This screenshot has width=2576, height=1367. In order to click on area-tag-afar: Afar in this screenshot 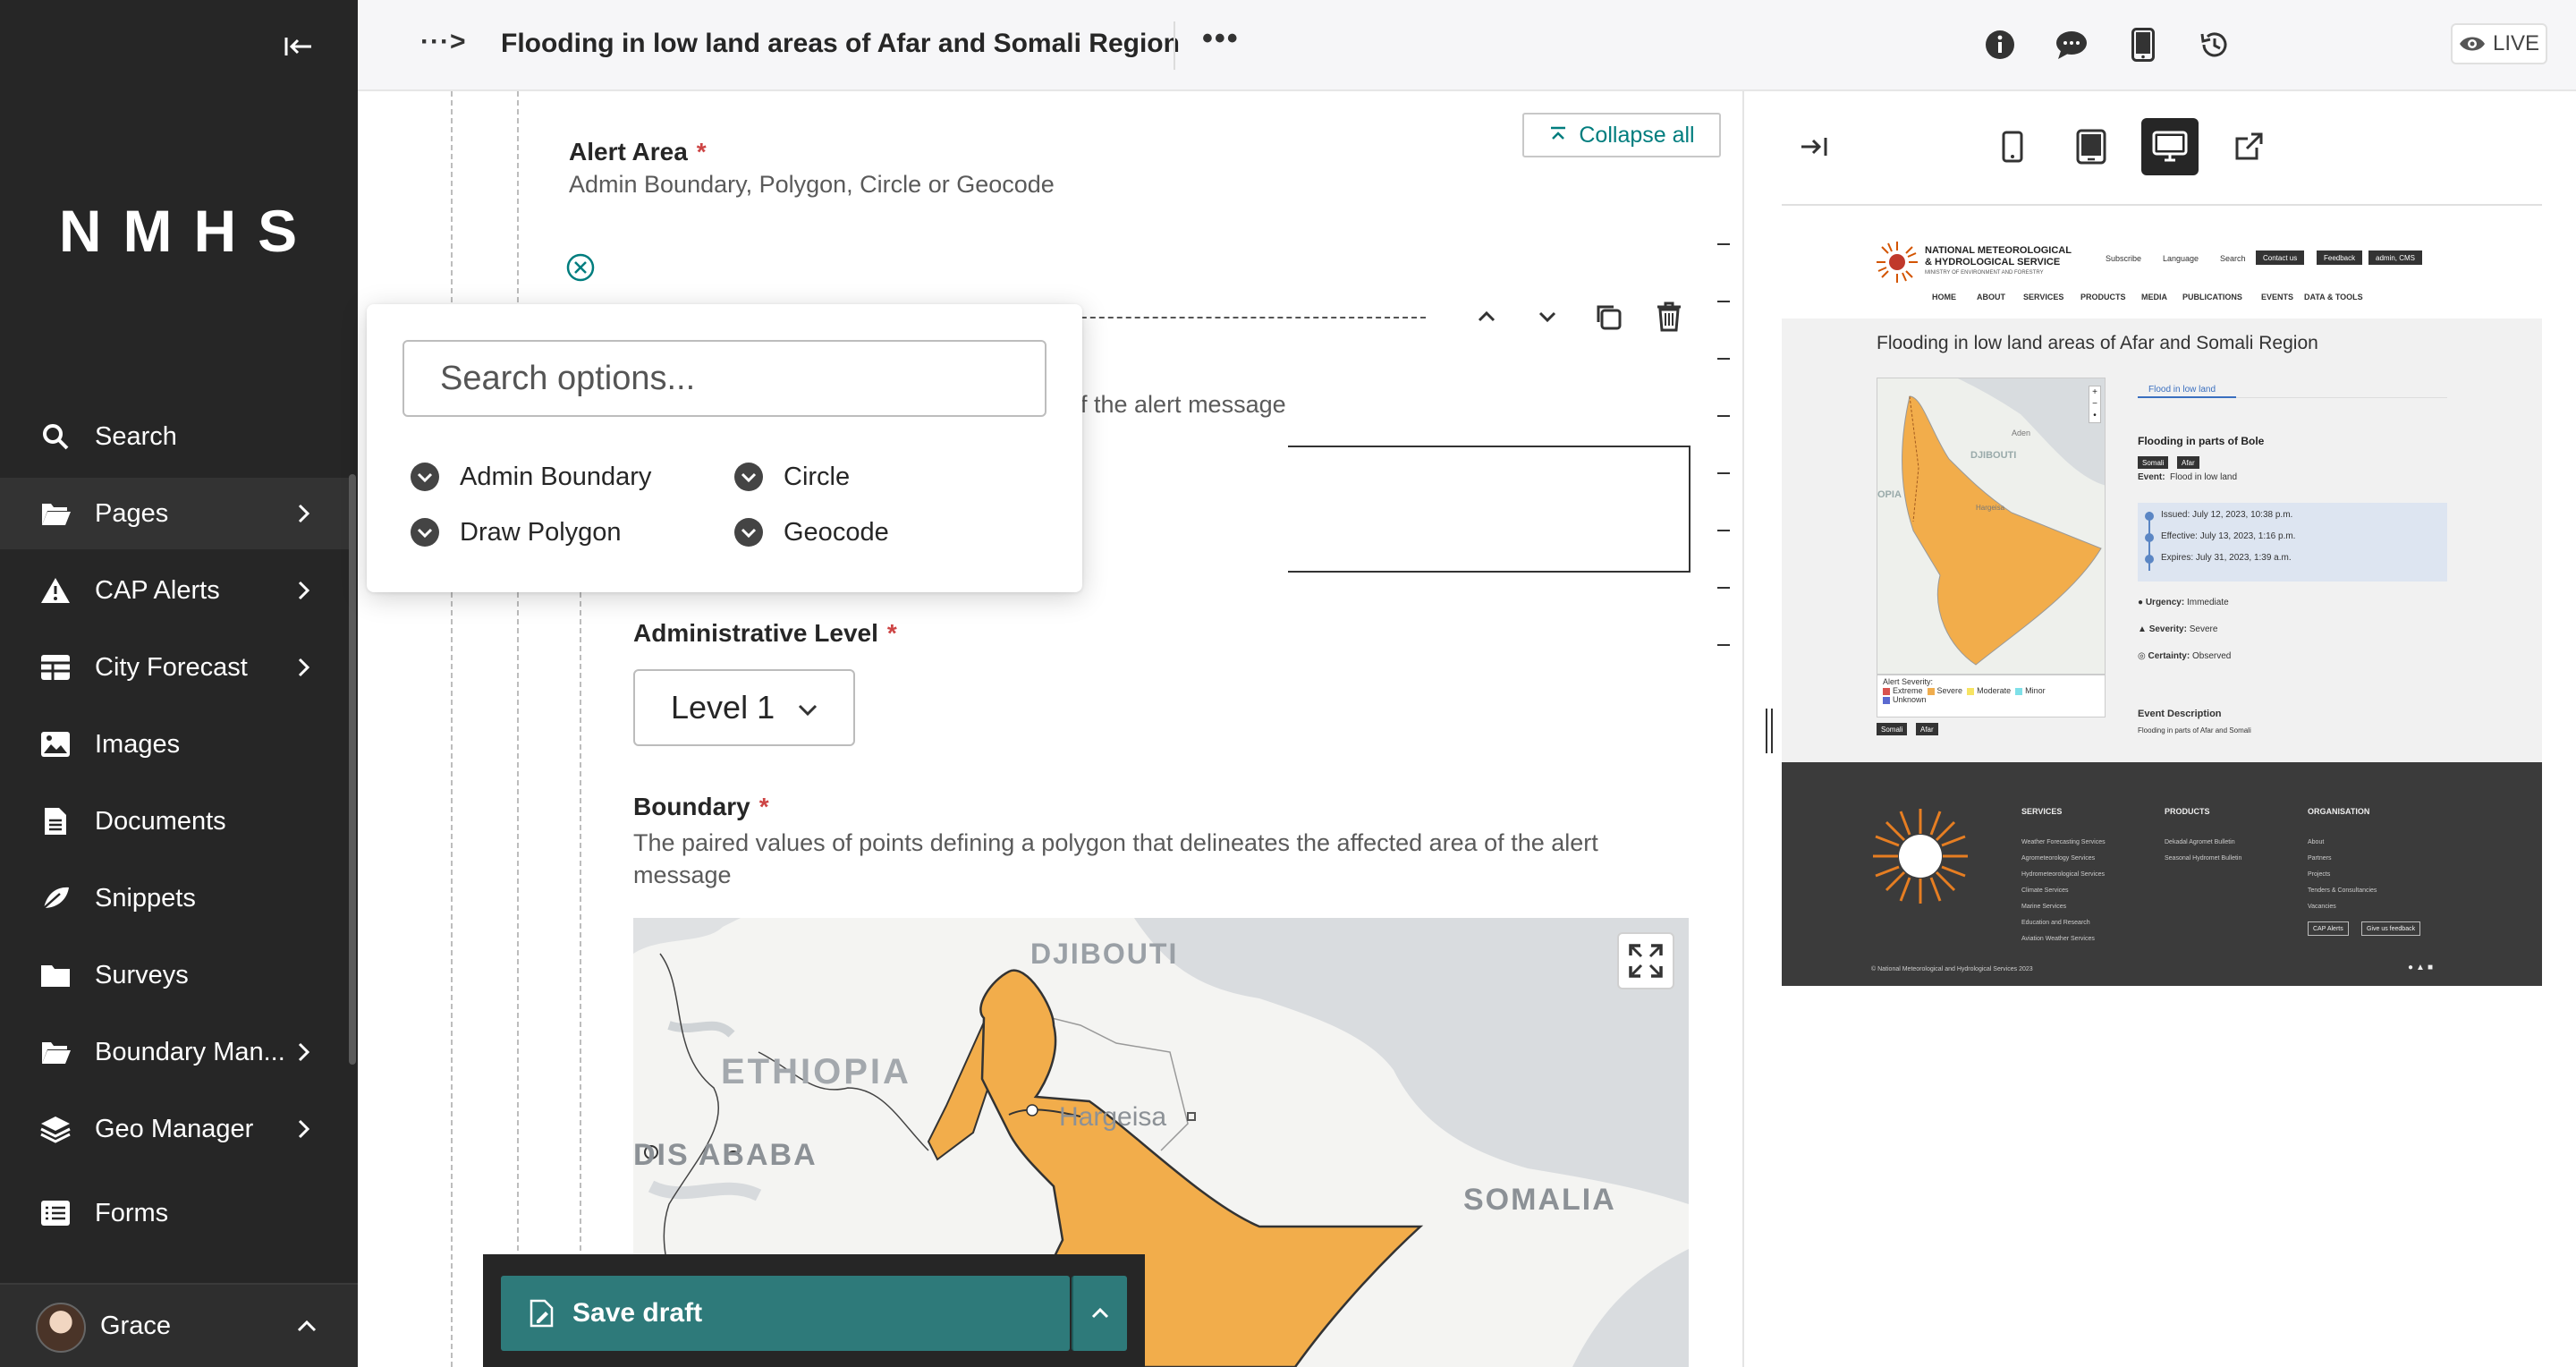, I will do `click(2188, 463)`.